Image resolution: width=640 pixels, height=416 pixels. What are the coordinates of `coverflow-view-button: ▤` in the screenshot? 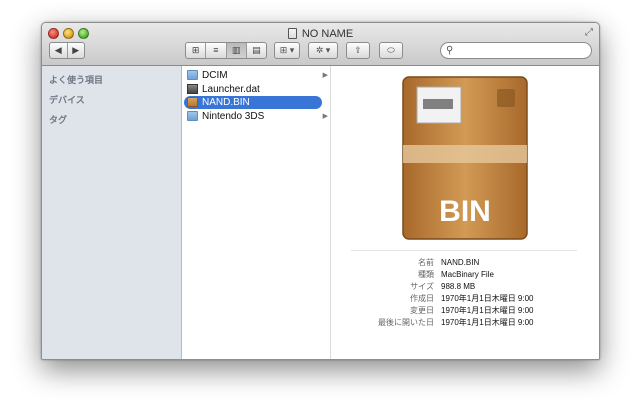 It's located at (255, 50).